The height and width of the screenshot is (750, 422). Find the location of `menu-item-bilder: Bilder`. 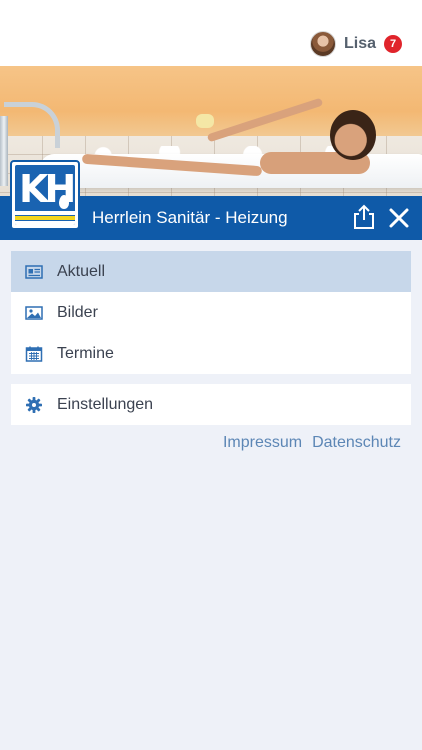

menu-item-bilder: Bilder is located at coordinates (211, 312).